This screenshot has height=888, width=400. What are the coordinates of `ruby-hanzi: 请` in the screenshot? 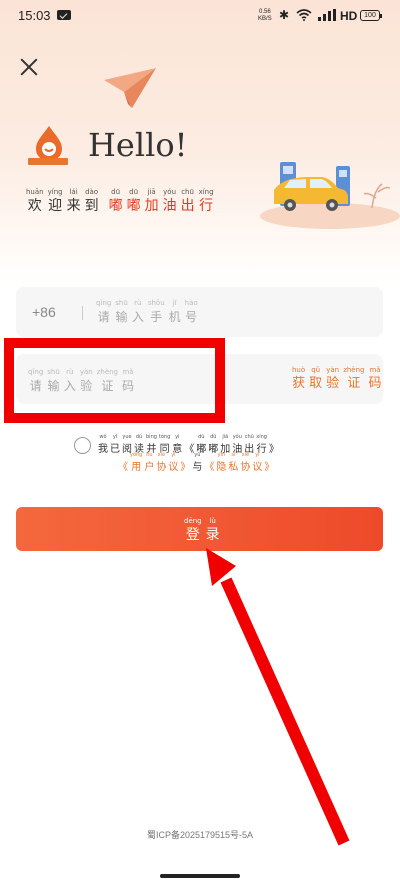 It's located at (103, 317).